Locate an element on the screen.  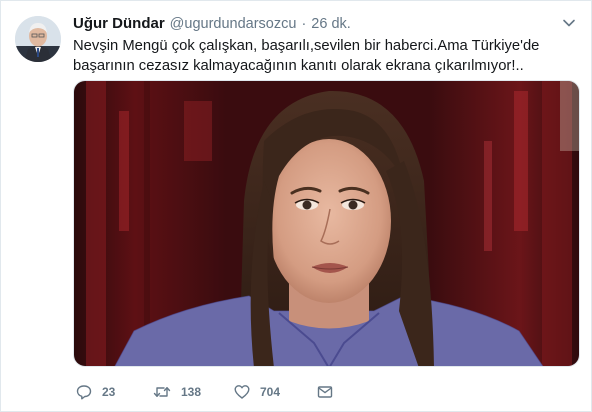
direct-message-button is located at coordinates (325, 392).